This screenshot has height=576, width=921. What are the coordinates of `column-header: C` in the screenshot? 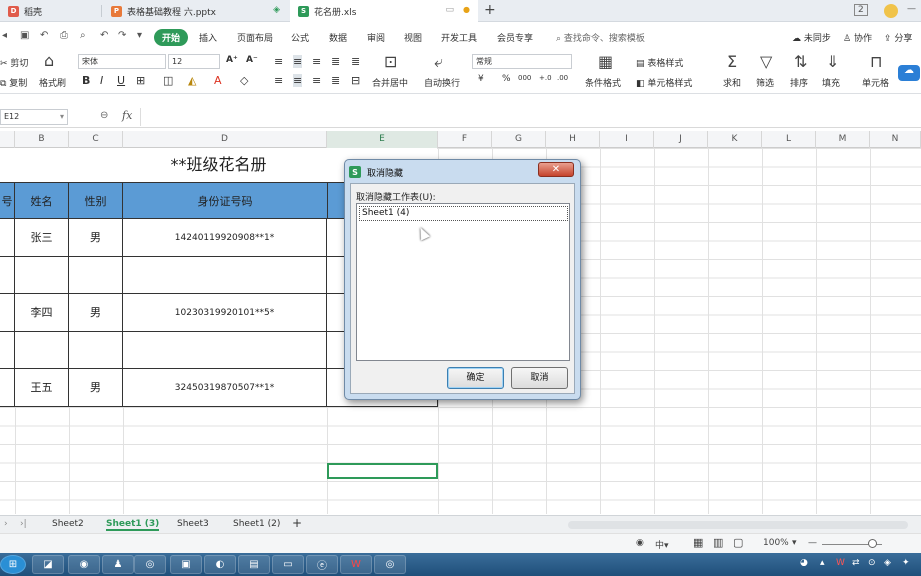 It's located at (96, 139).